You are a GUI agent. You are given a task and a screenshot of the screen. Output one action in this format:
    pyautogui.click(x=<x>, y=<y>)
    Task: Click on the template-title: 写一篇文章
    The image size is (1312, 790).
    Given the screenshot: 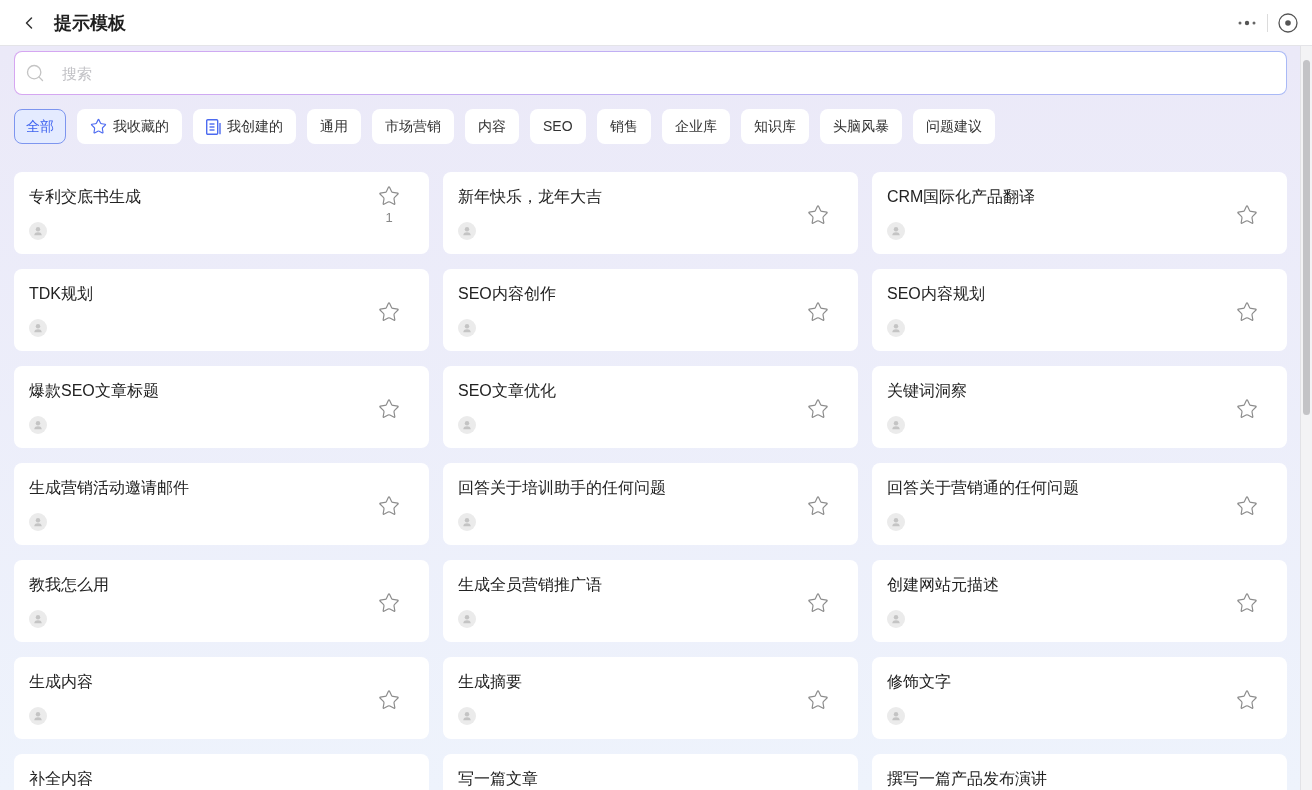 What is the action you would take?
    pyautogui.click(x=498, y=779)
    